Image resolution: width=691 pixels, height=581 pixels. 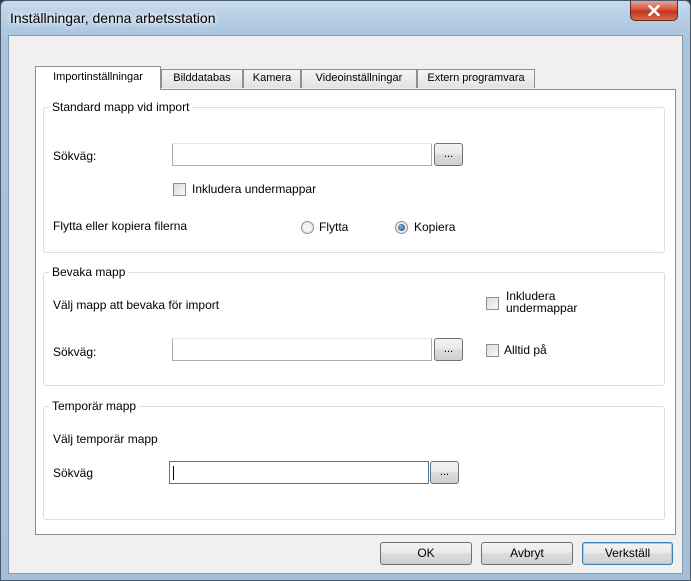 What do you see at coordinates (492, 303) in the screenshot?
I see `watch-include-subfolders-checkbox` at bounding box center [492, 303].